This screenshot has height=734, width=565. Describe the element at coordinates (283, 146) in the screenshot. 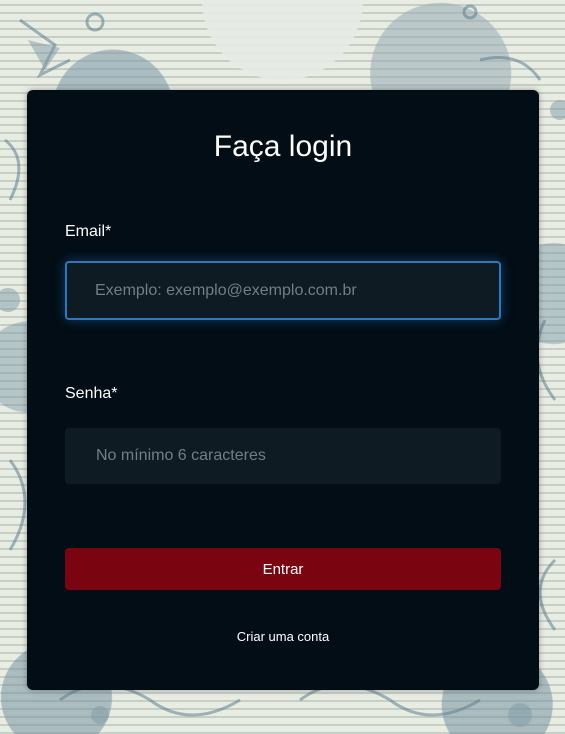

I see `page-title: Faça login` at that location.